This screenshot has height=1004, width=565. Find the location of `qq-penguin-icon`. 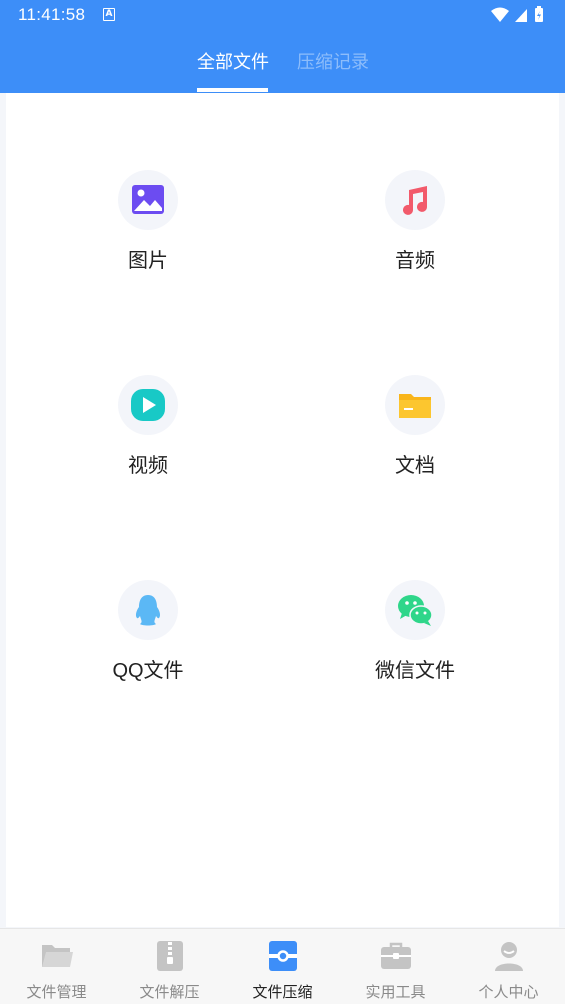

qq-penguin-icon is located at coordinates (148, 610).